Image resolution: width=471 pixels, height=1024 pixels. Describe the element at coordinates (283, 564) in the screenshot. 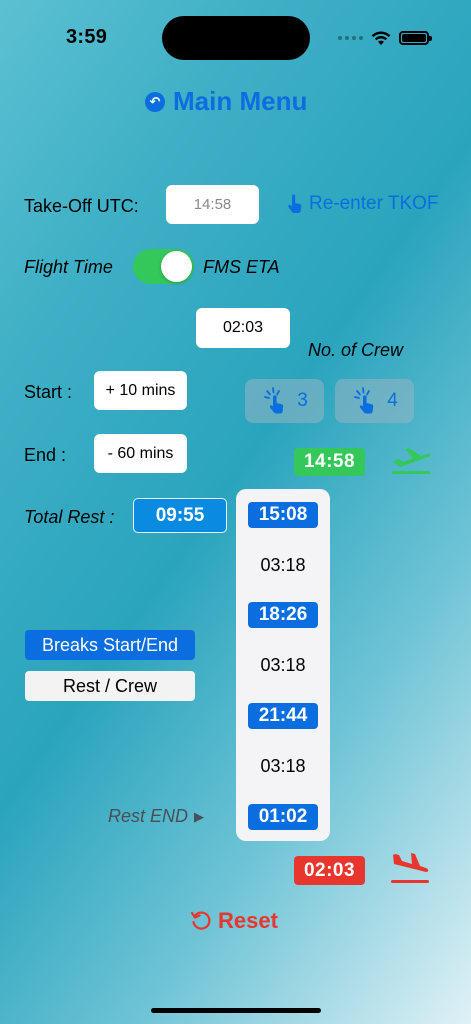

I see `schedule-duration-1: 03:18` at that location.